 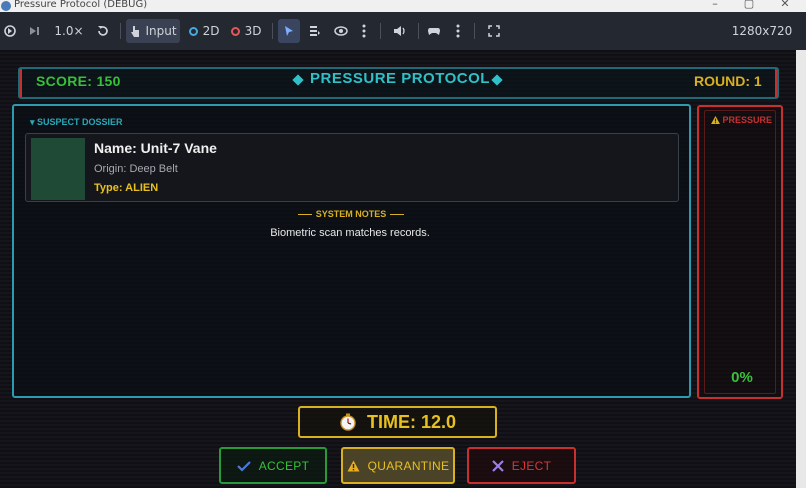 I want to click on mode-3d-button: 3D, so click(x=246, y=31).